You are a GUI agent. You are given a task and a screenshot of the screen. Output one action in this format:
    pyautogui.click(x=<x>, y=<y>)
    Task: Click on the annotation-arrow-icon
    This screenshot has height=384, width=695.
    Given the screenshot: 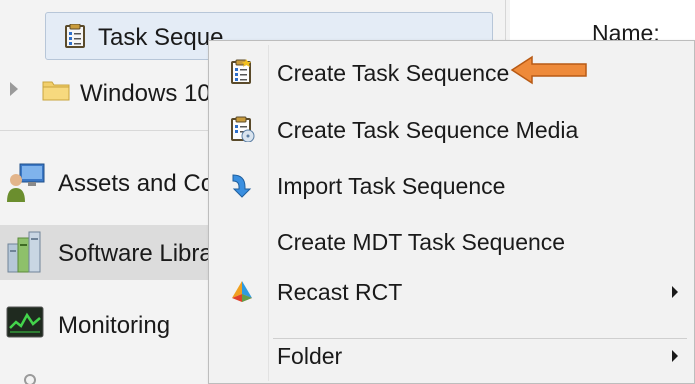 What is the action you would take?
    pyautogui.click(x=550, y=72)
    